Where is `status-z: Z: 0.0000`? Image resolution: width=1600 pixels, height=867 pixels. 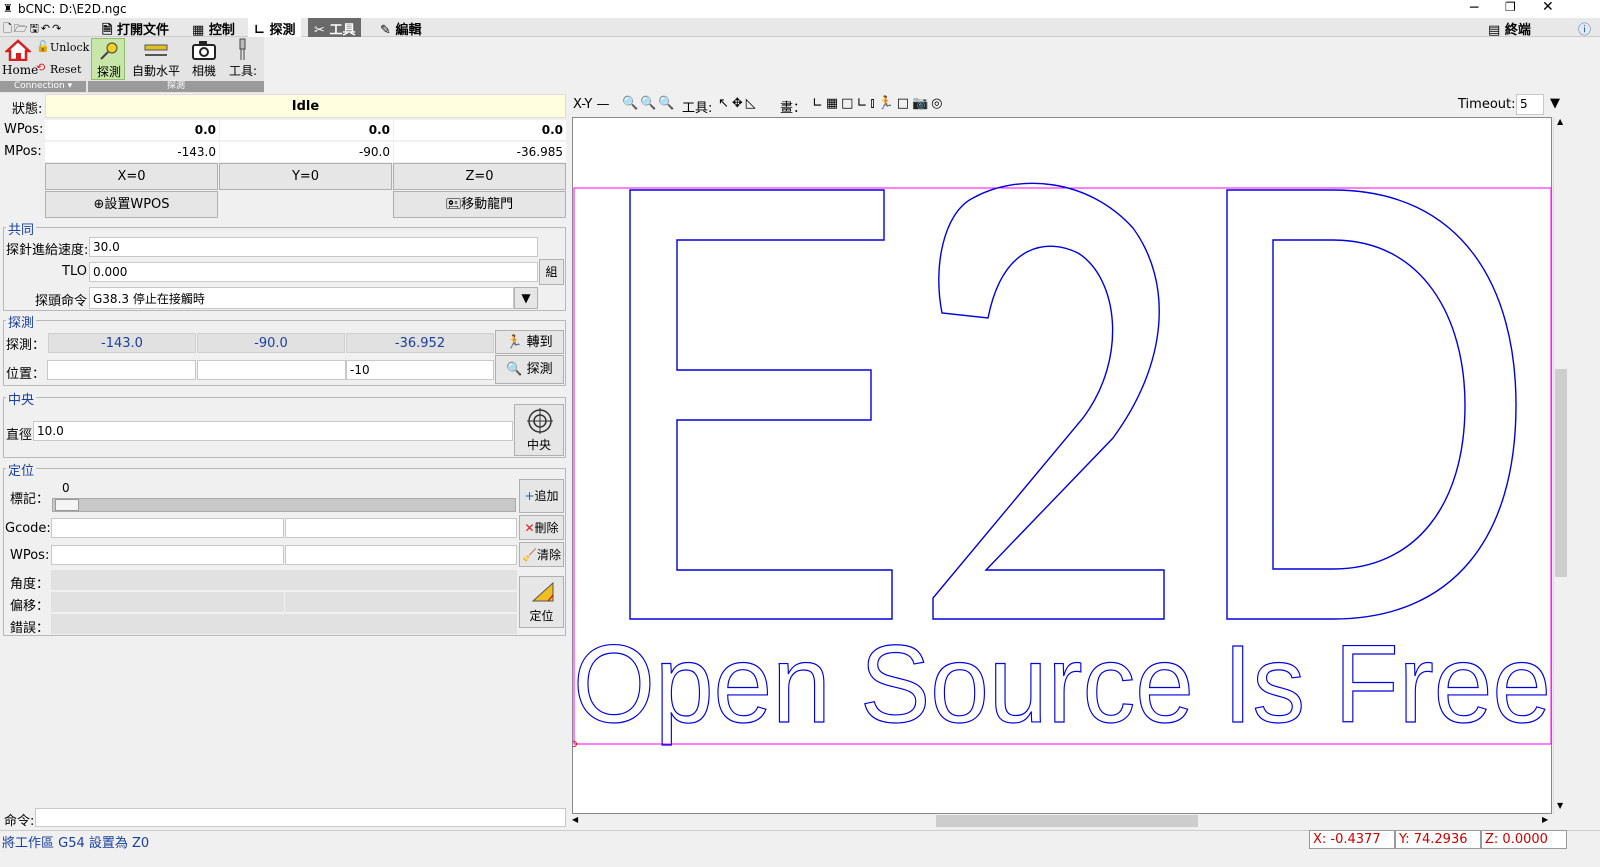 status-z: Z: 0.0000 is located at coordinates (1524, 839).